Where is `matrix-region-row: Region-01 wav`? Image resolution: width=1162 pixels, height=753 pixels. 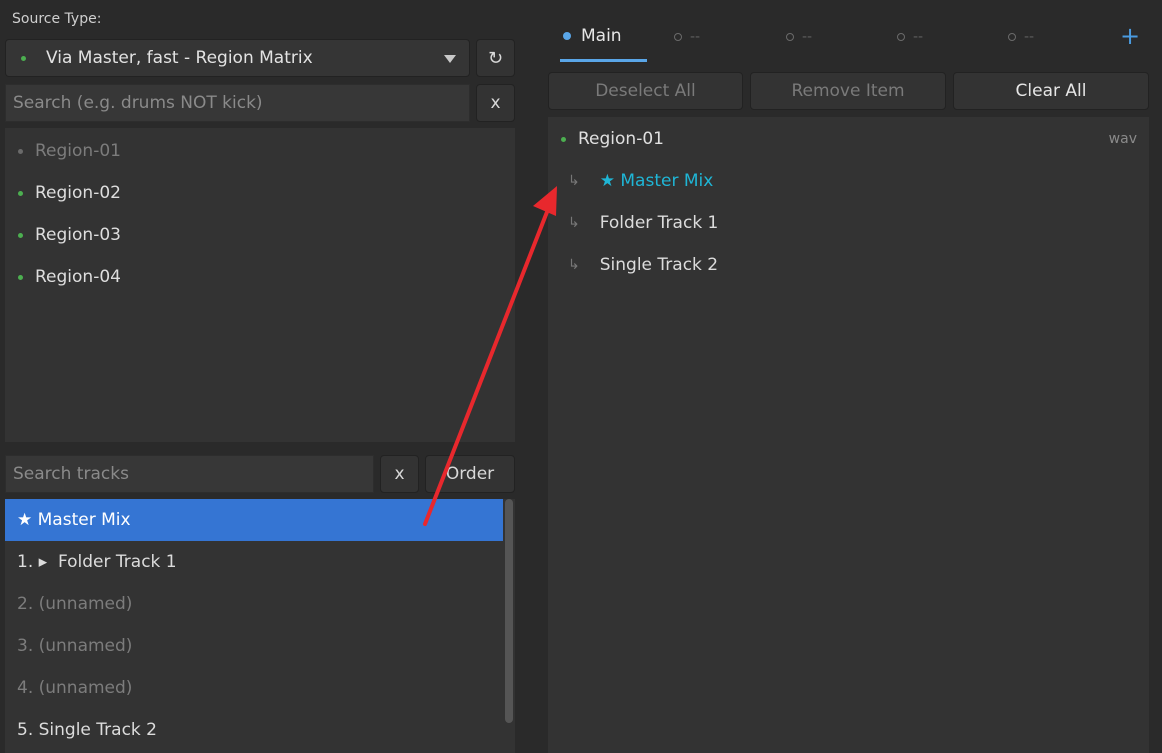
matrix-region-row: Region-01 wav is located at coordinates (848, 139).